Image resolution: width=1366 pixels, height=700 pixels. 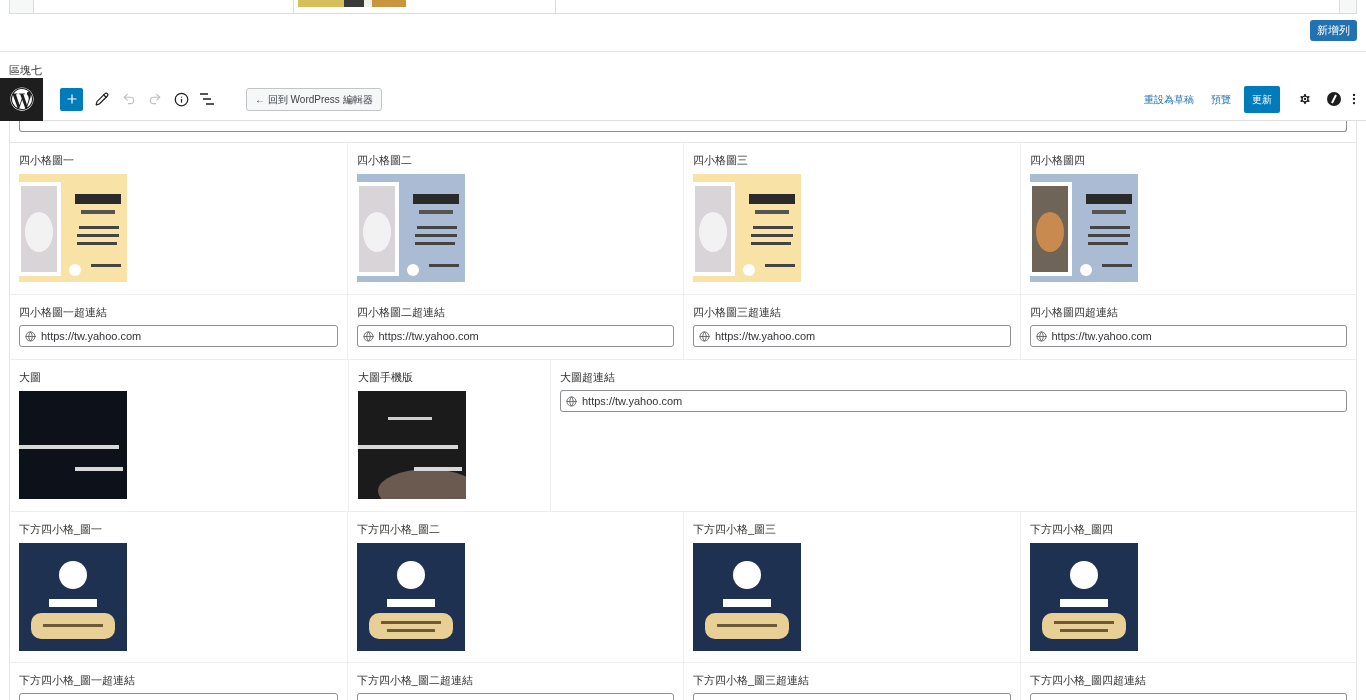 What do you see at coordinates (1074, 312) in the screenshot?
I see `field-label: 四小格圖四超連結` at bounding box center [1074, 312].